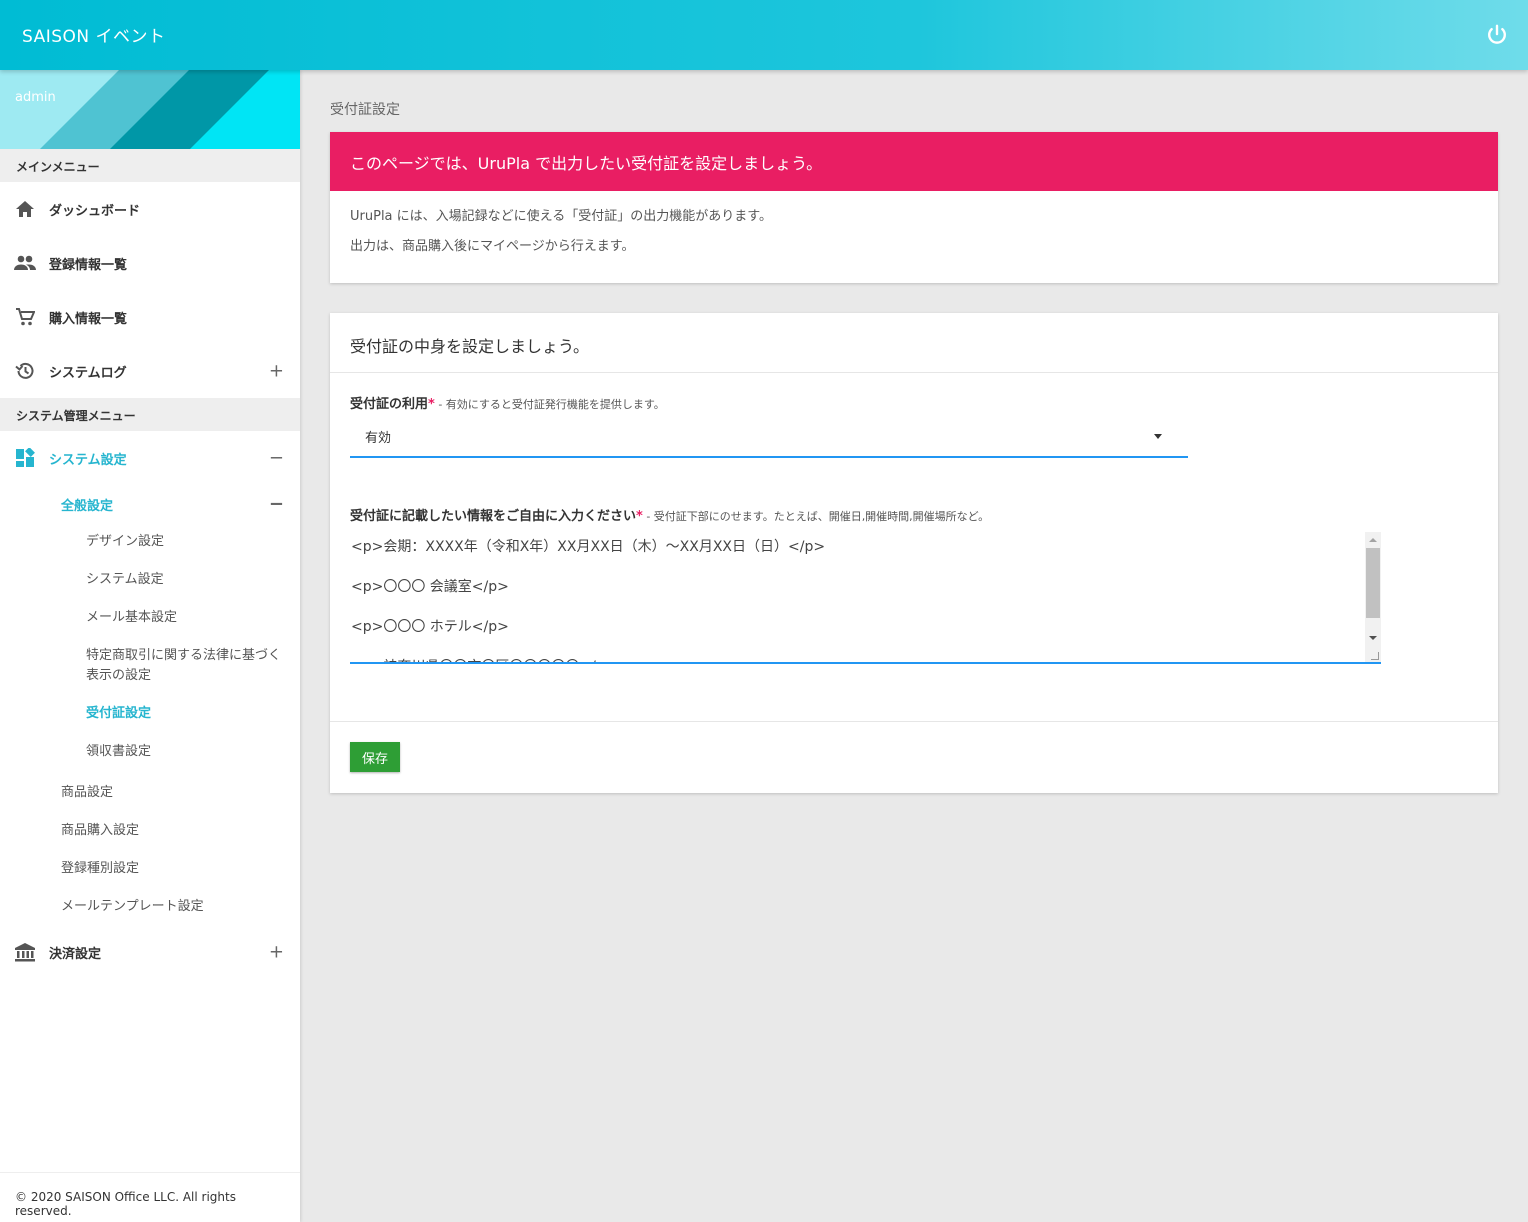 This screenshot has width=1528, height=1222. Describe the element at coordinates (1158, 436) in the screenshot. I see `caret-down-icon` at that location.